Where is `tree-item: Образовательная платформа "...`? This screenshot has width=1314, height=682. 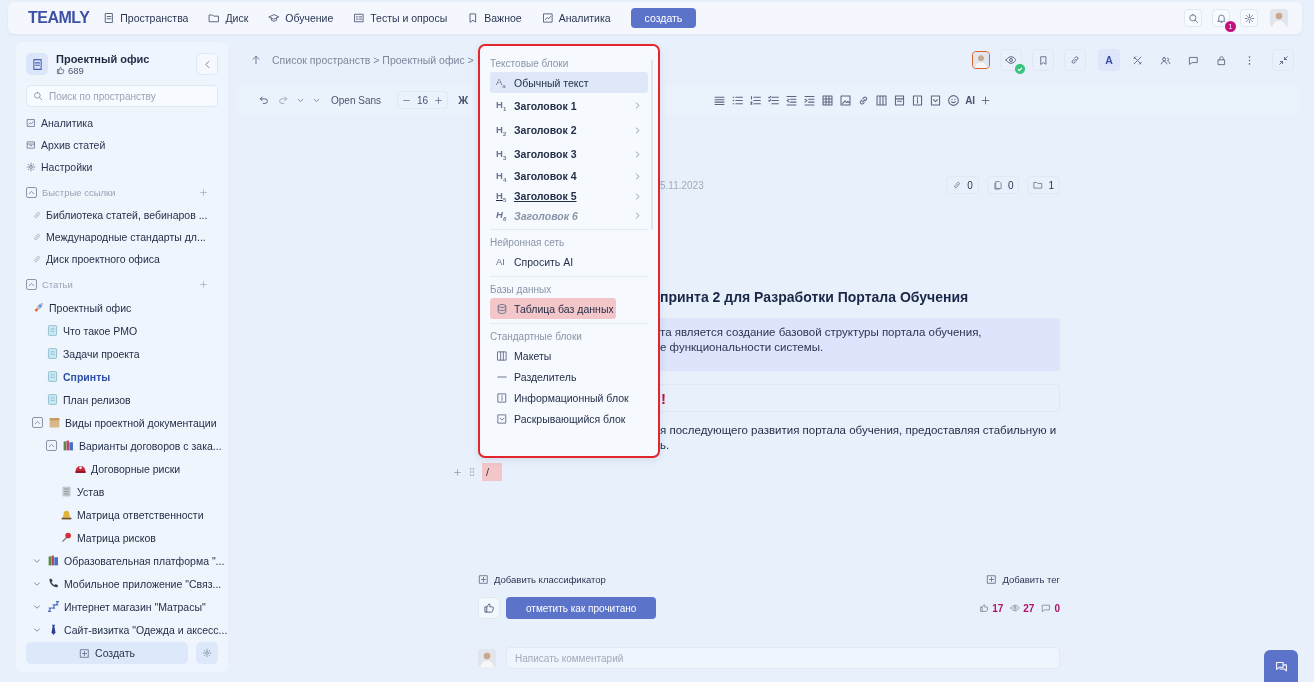 tree-item: Образовательная платформа "... is located at coordinates (144, 560).